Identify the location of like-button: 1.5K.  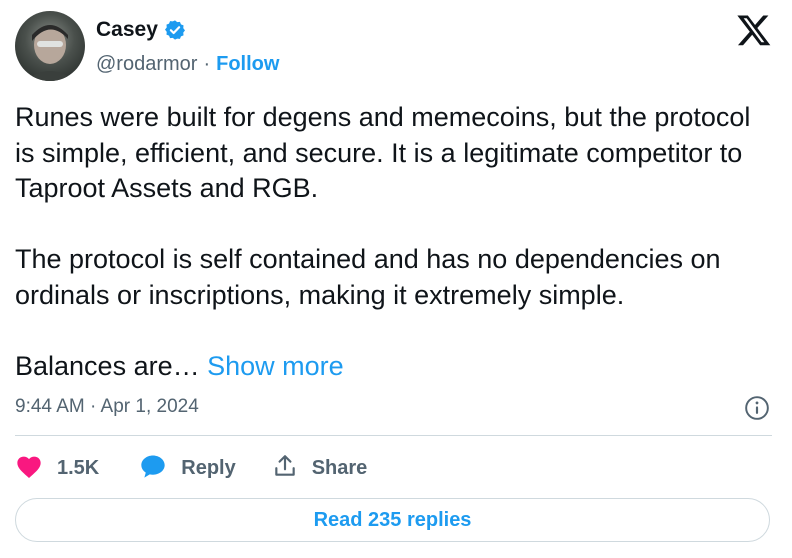
(57, 468).